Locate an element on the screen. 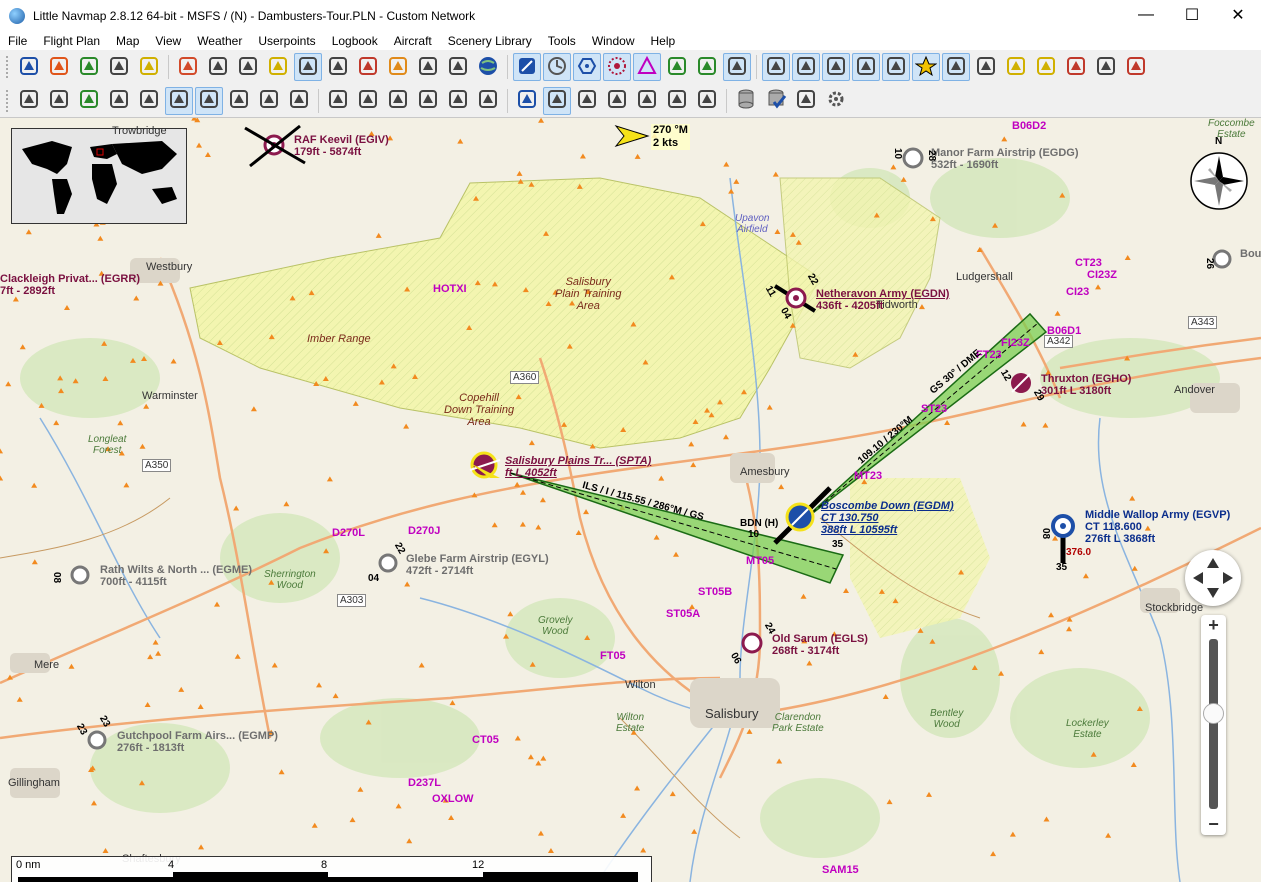 Image resolution: width=1261 pixels, height=882 pixels. database-check-button is located at coordinates (776, 101).